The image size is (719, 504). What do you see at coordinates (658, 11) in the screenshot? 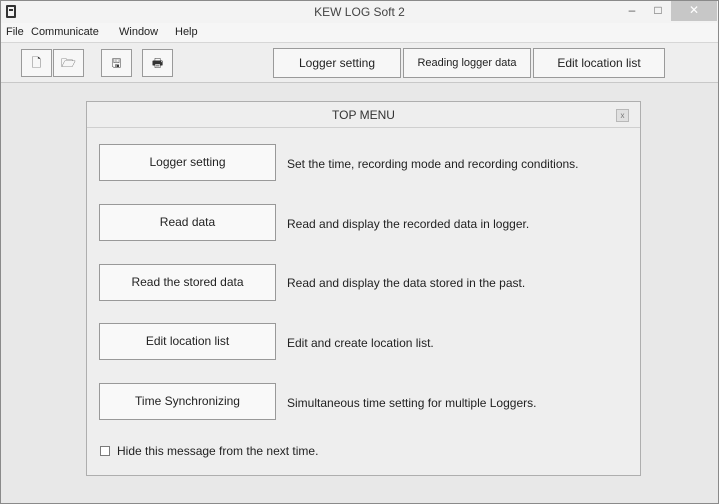
I see `maximize-icon: □` at bounding box center [658, 11].